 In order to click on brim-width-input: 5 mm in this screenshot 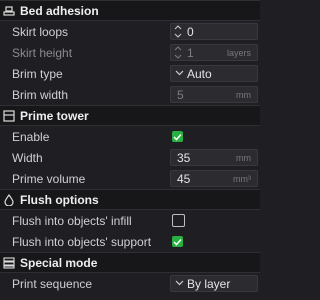, I will do `click(214, 94)`.